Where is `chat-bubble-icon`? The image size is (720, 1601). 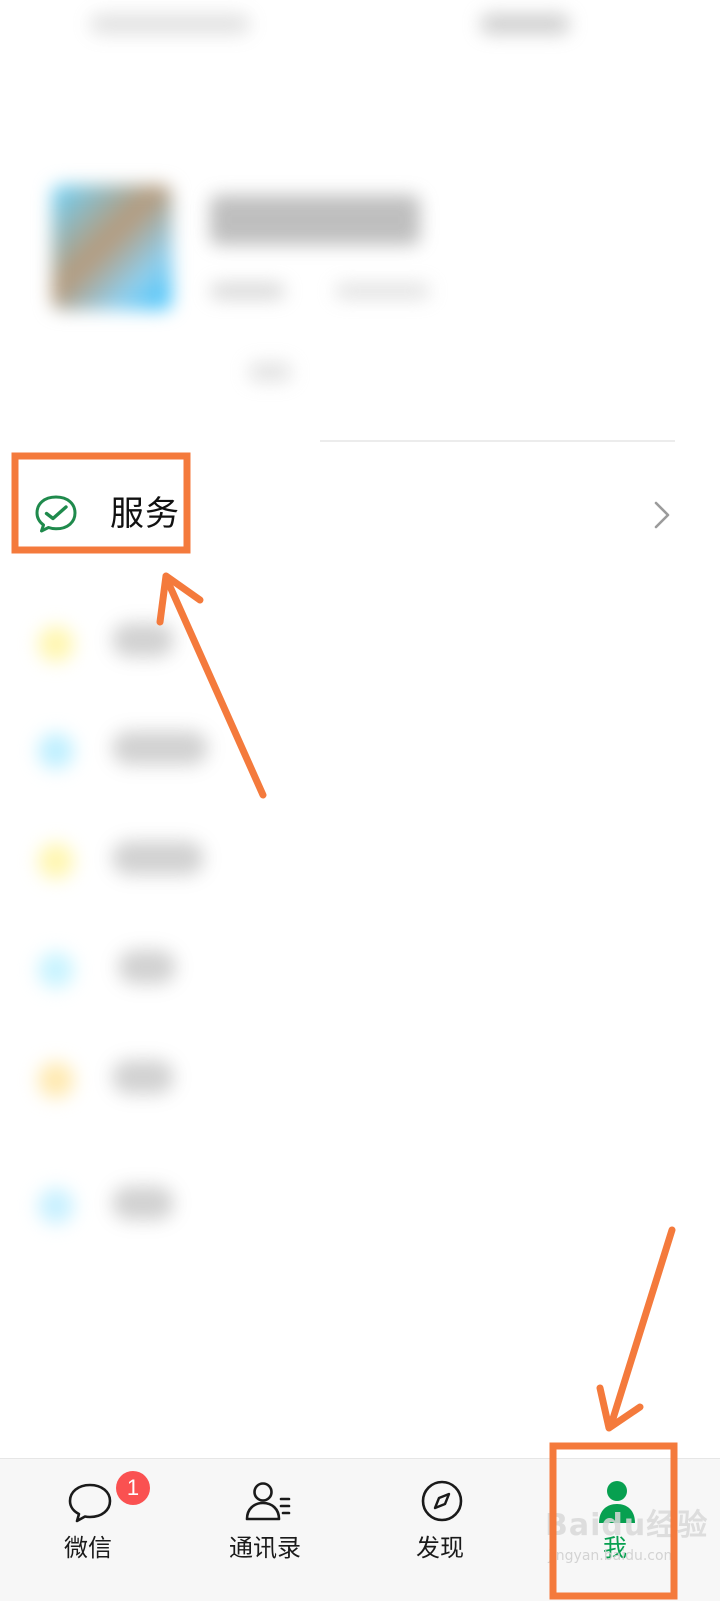
chat-bubble-icon is located at coordinates (90, 1503).